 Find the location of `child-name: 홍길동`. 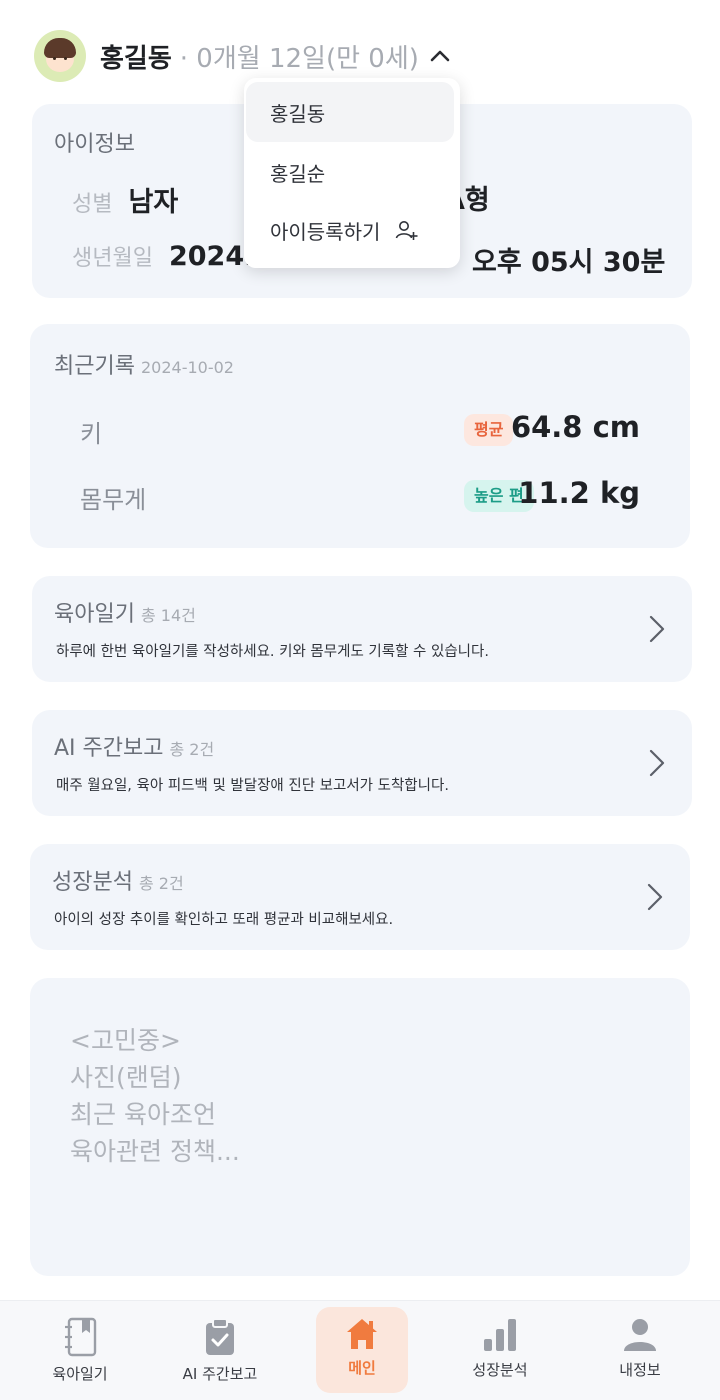

child-name: 홍길동 is located at coordinates (136, 58).